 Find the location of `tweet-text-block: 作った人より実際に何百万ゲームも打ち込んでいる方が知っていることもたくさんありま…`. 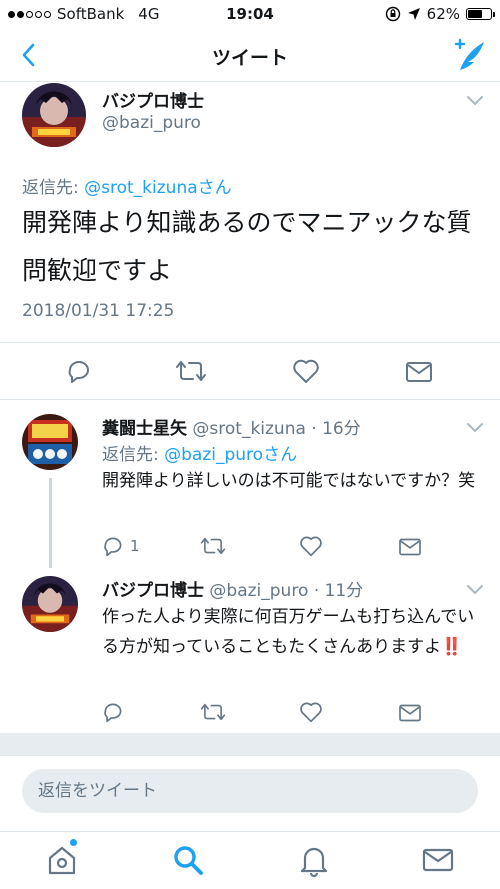

tweet-text-block: 作った人より実際に何百万ゲームも打ち込んでいる方が知っていることもたくさんありま… is located at coordinates (292, 632).